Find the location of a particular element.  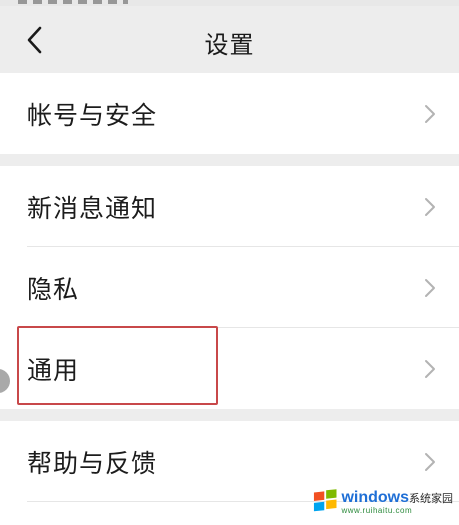

settings-item-label: 帮助与反馈 is located at coordinates (92, 463).